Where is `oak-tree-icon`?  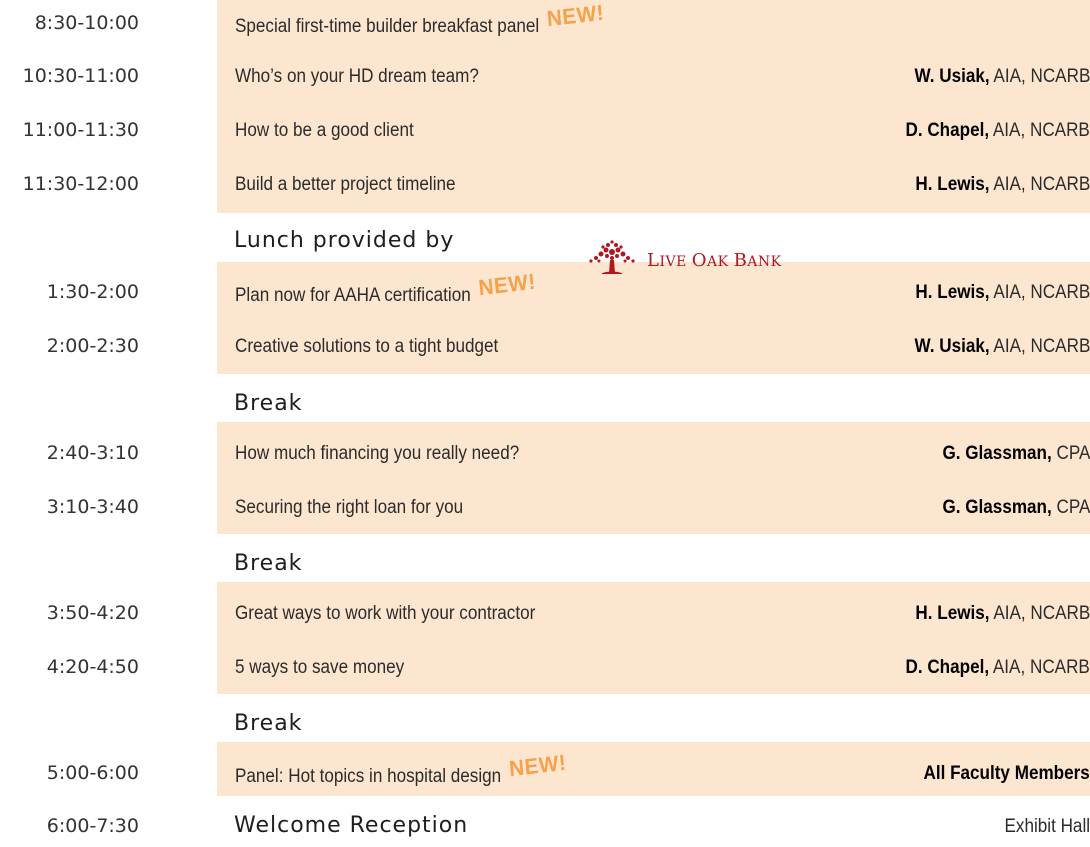 oak-tree-icon is located at coordinates (612, 257).